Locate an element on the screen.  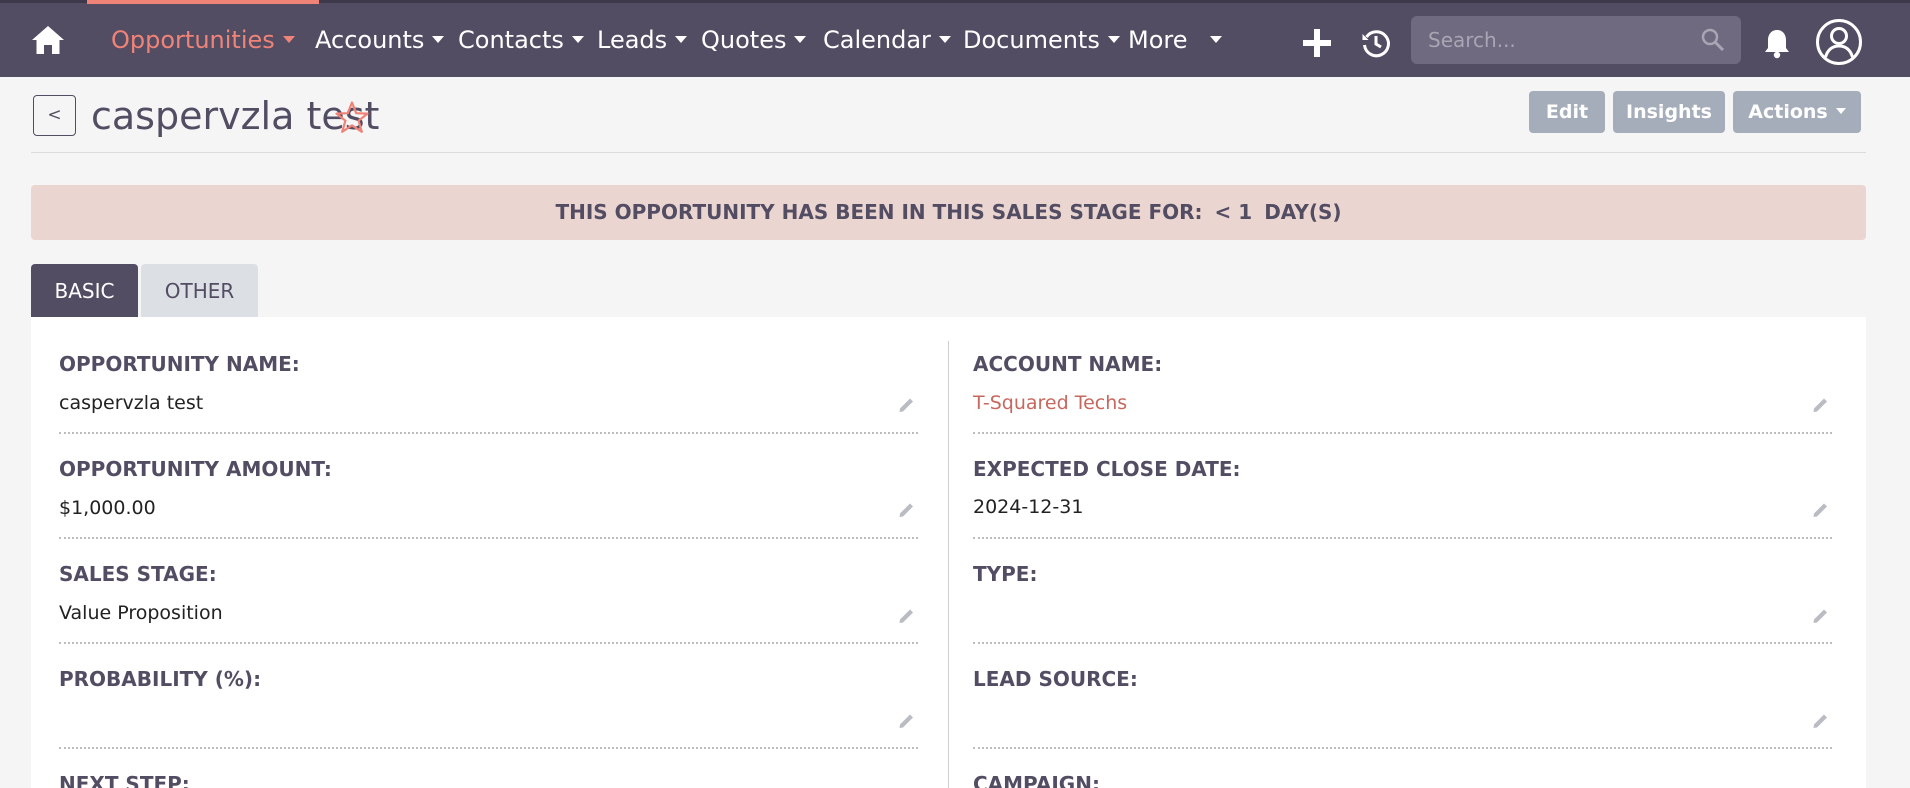
nav-item-label: Quotes is located at coordinates (744, 40).